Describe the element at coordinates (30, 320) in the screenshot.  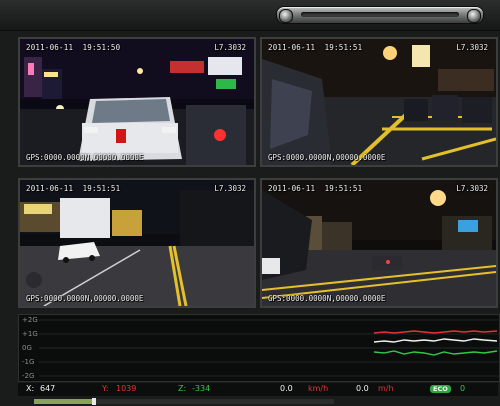
I see `g-axis-label: +2G` at that location.